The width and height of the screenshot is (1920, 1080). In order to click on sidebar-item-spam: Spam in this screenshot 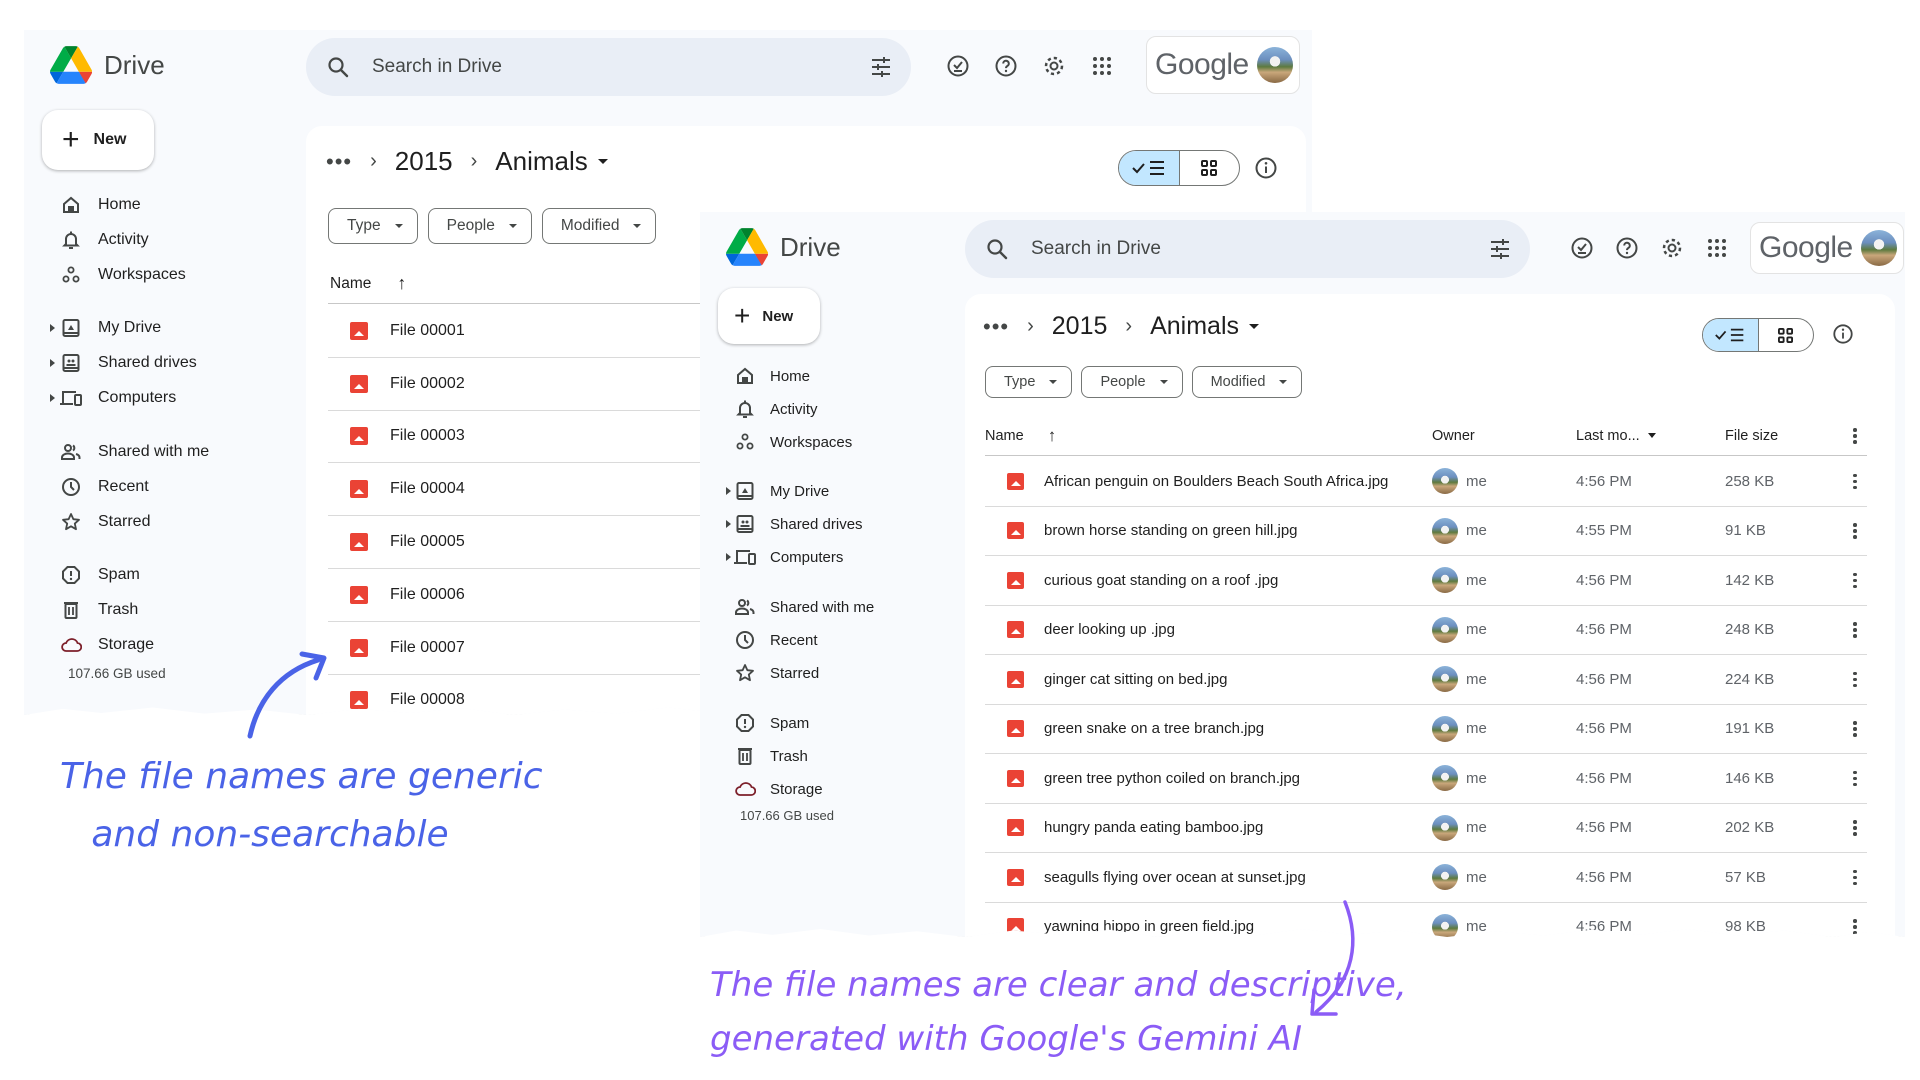, I will do `click(149, 575)`.